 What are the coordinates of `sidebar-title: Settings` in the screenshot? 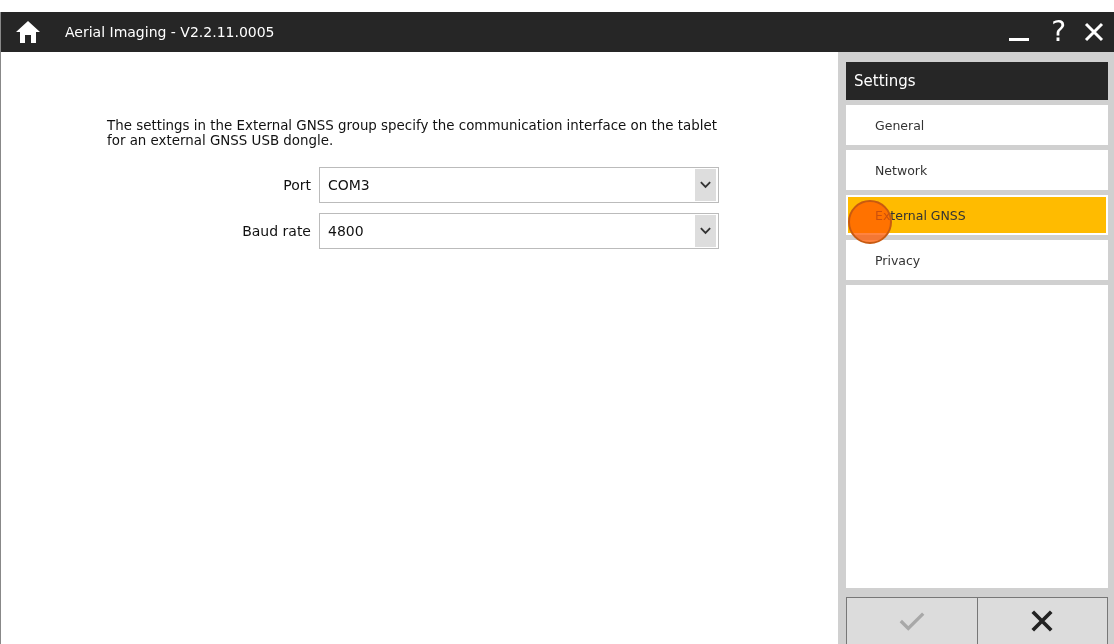 It's located at (977, 81).